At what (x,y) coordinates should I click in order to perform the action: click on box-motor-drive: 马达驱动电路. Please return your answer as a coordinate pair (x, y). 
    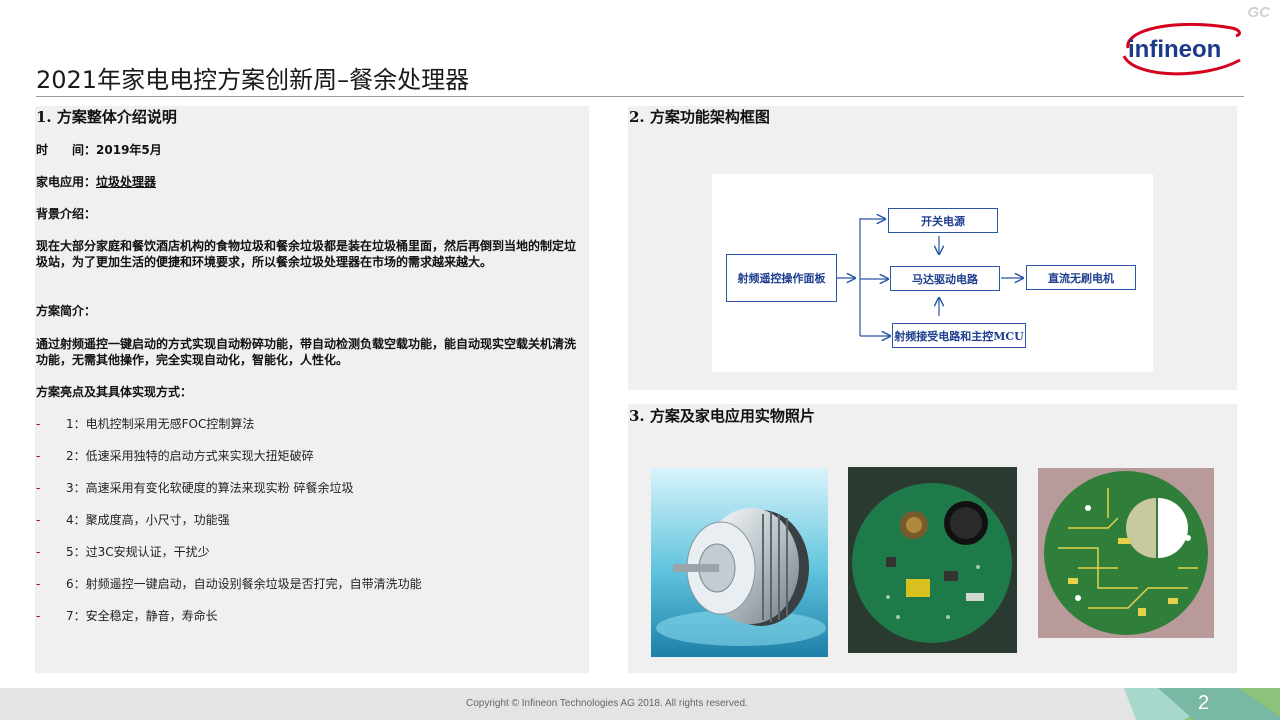
    Looking at the image, I should click on (945, 278).